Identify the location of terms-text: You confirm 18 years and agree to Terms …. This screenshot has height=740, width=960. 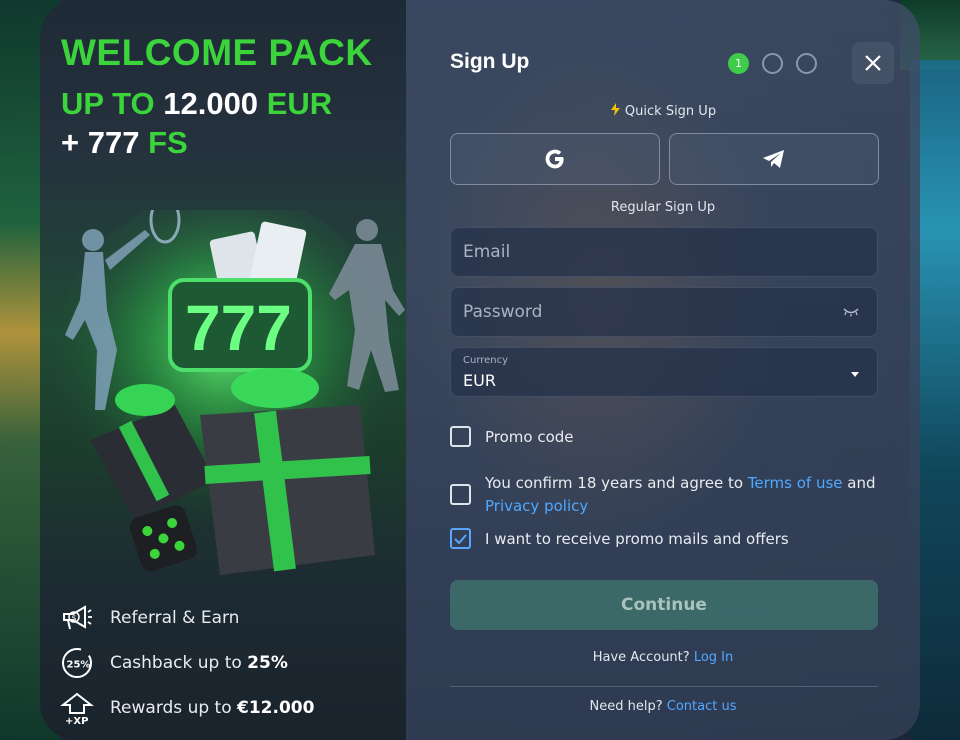
(680, 495).